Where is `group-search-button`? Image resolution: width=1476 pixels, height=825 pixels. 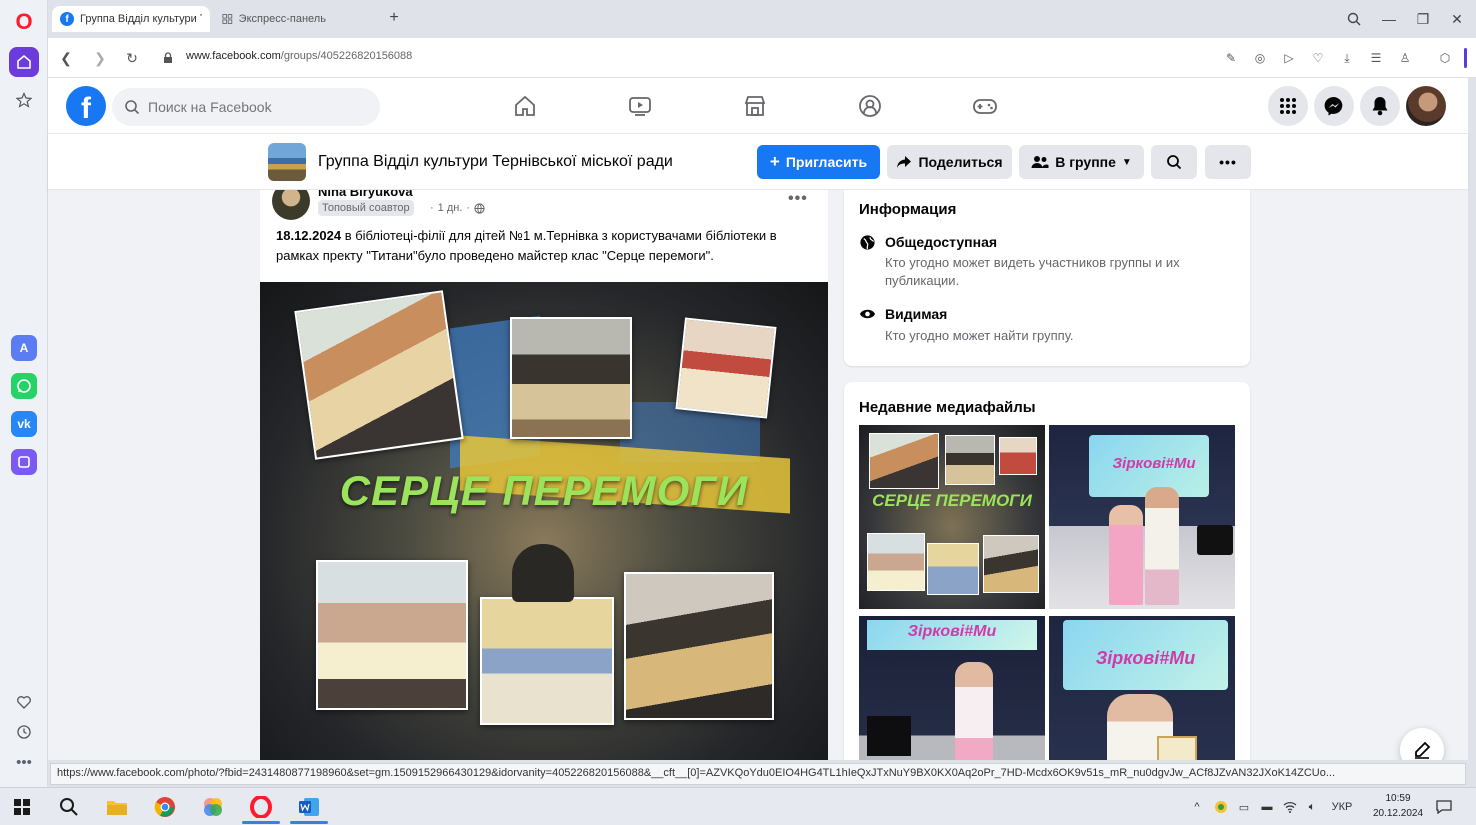
group-search-button is located at coordinates (1174, 162).